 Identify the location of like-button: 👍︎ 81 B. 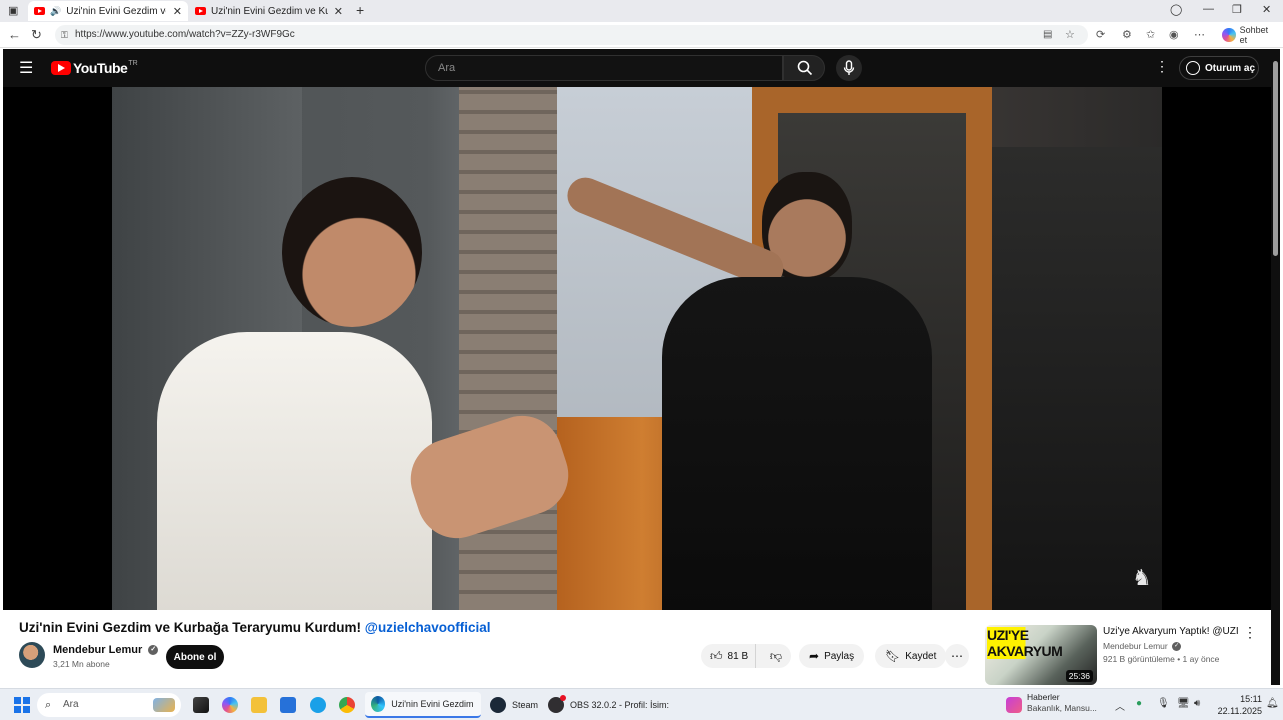
(728, 656).